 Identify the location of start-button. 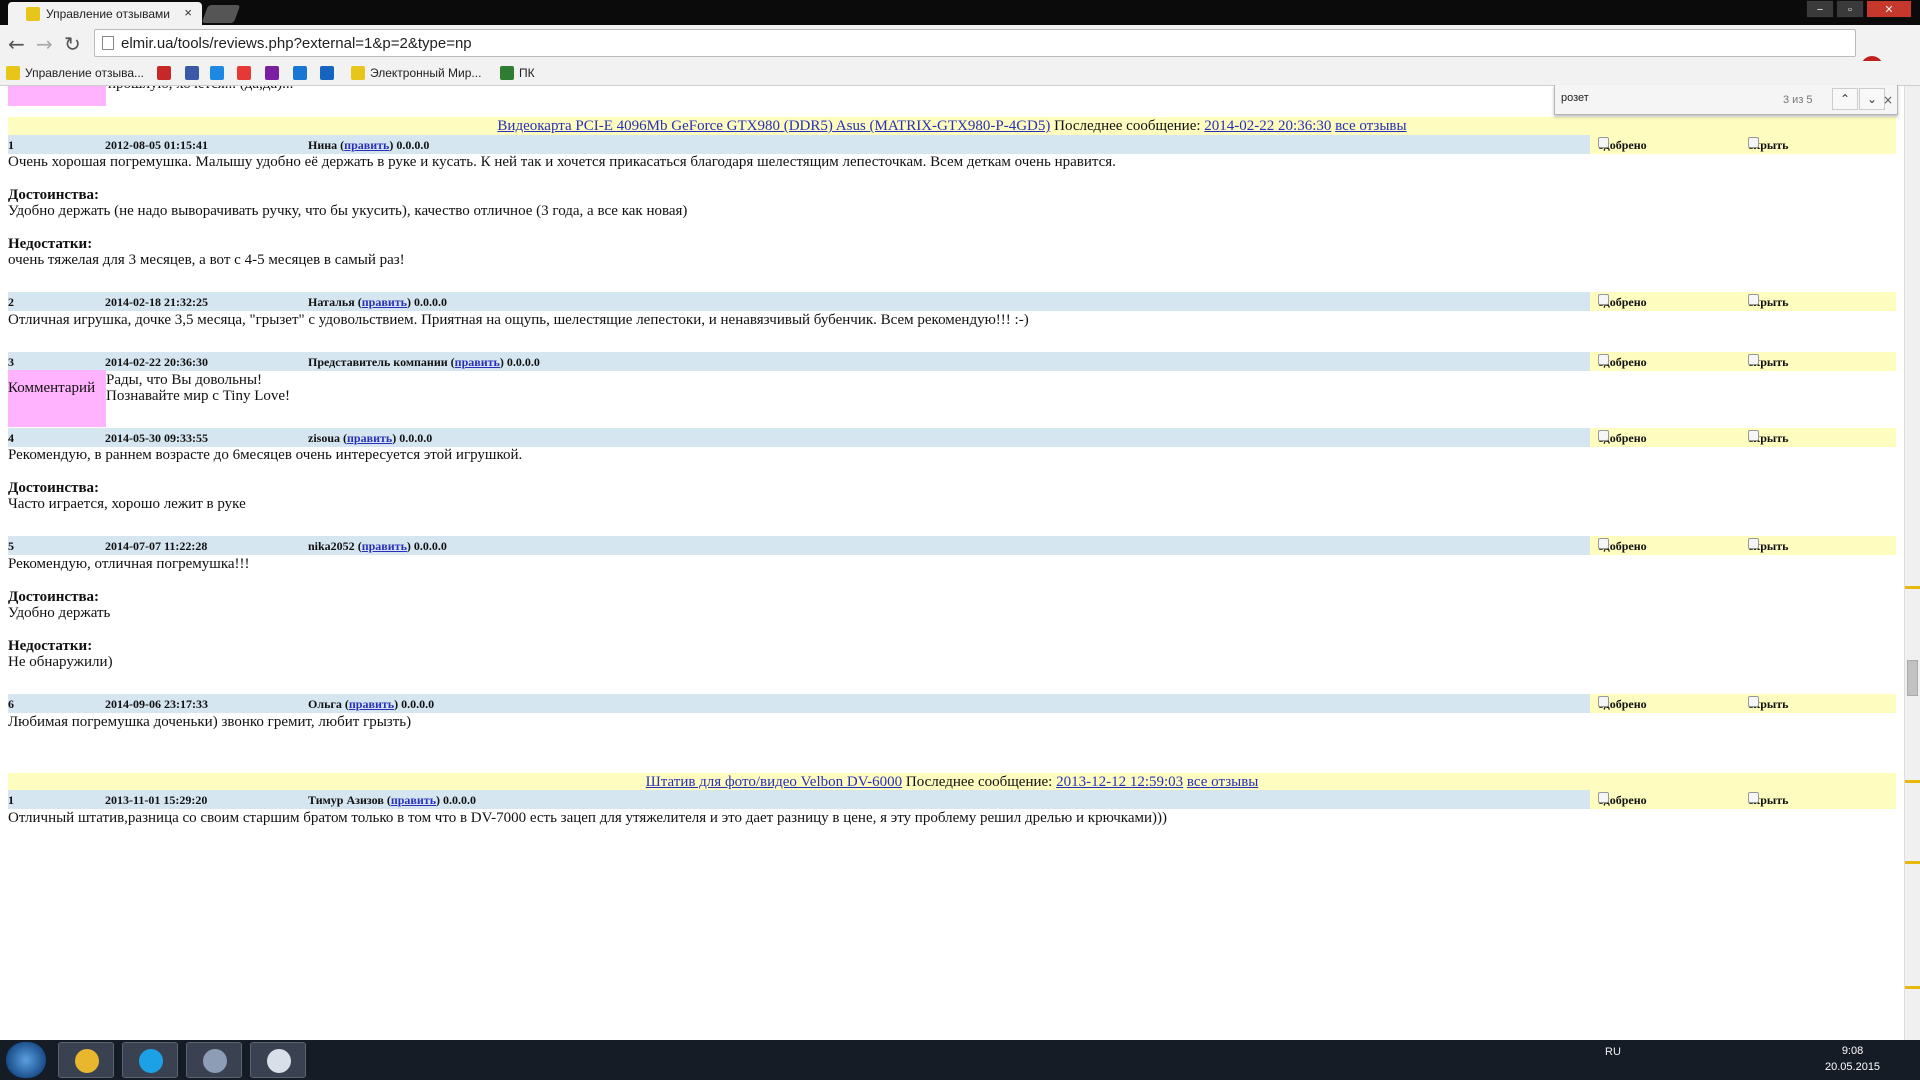
(26, 1060).